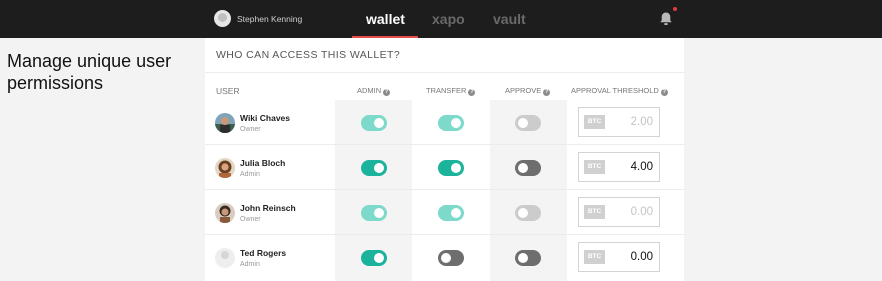  I want to click on threshold-value: 4.00, so click(641, 167).